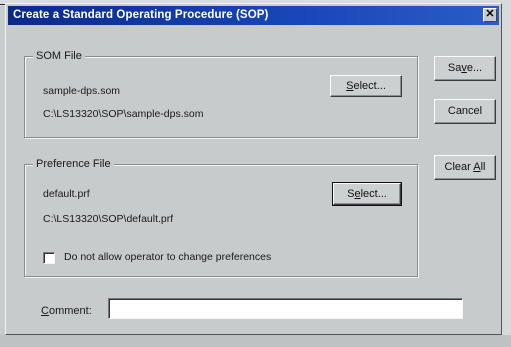 This screenshot has width=511, height=347. What do you see at coordinates (66, 194) in the screenshot?
I see `preference-file-name: default.prf` at bounding box center [66, 194].